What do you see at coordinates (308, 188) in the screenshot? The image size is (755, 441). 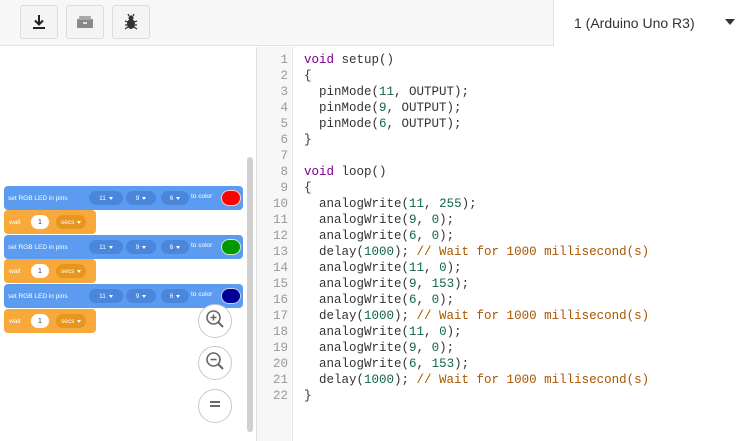 I see `code-text: {` at bounding box center [308, 188].